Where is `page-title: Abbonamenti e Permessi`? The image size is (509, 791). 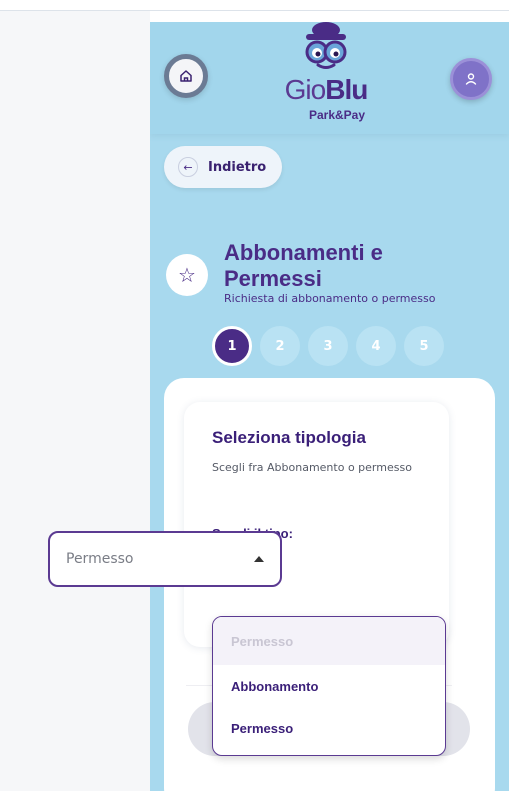
page-title: Abbonamenti e Permessi is located at coordinates (354, 266).